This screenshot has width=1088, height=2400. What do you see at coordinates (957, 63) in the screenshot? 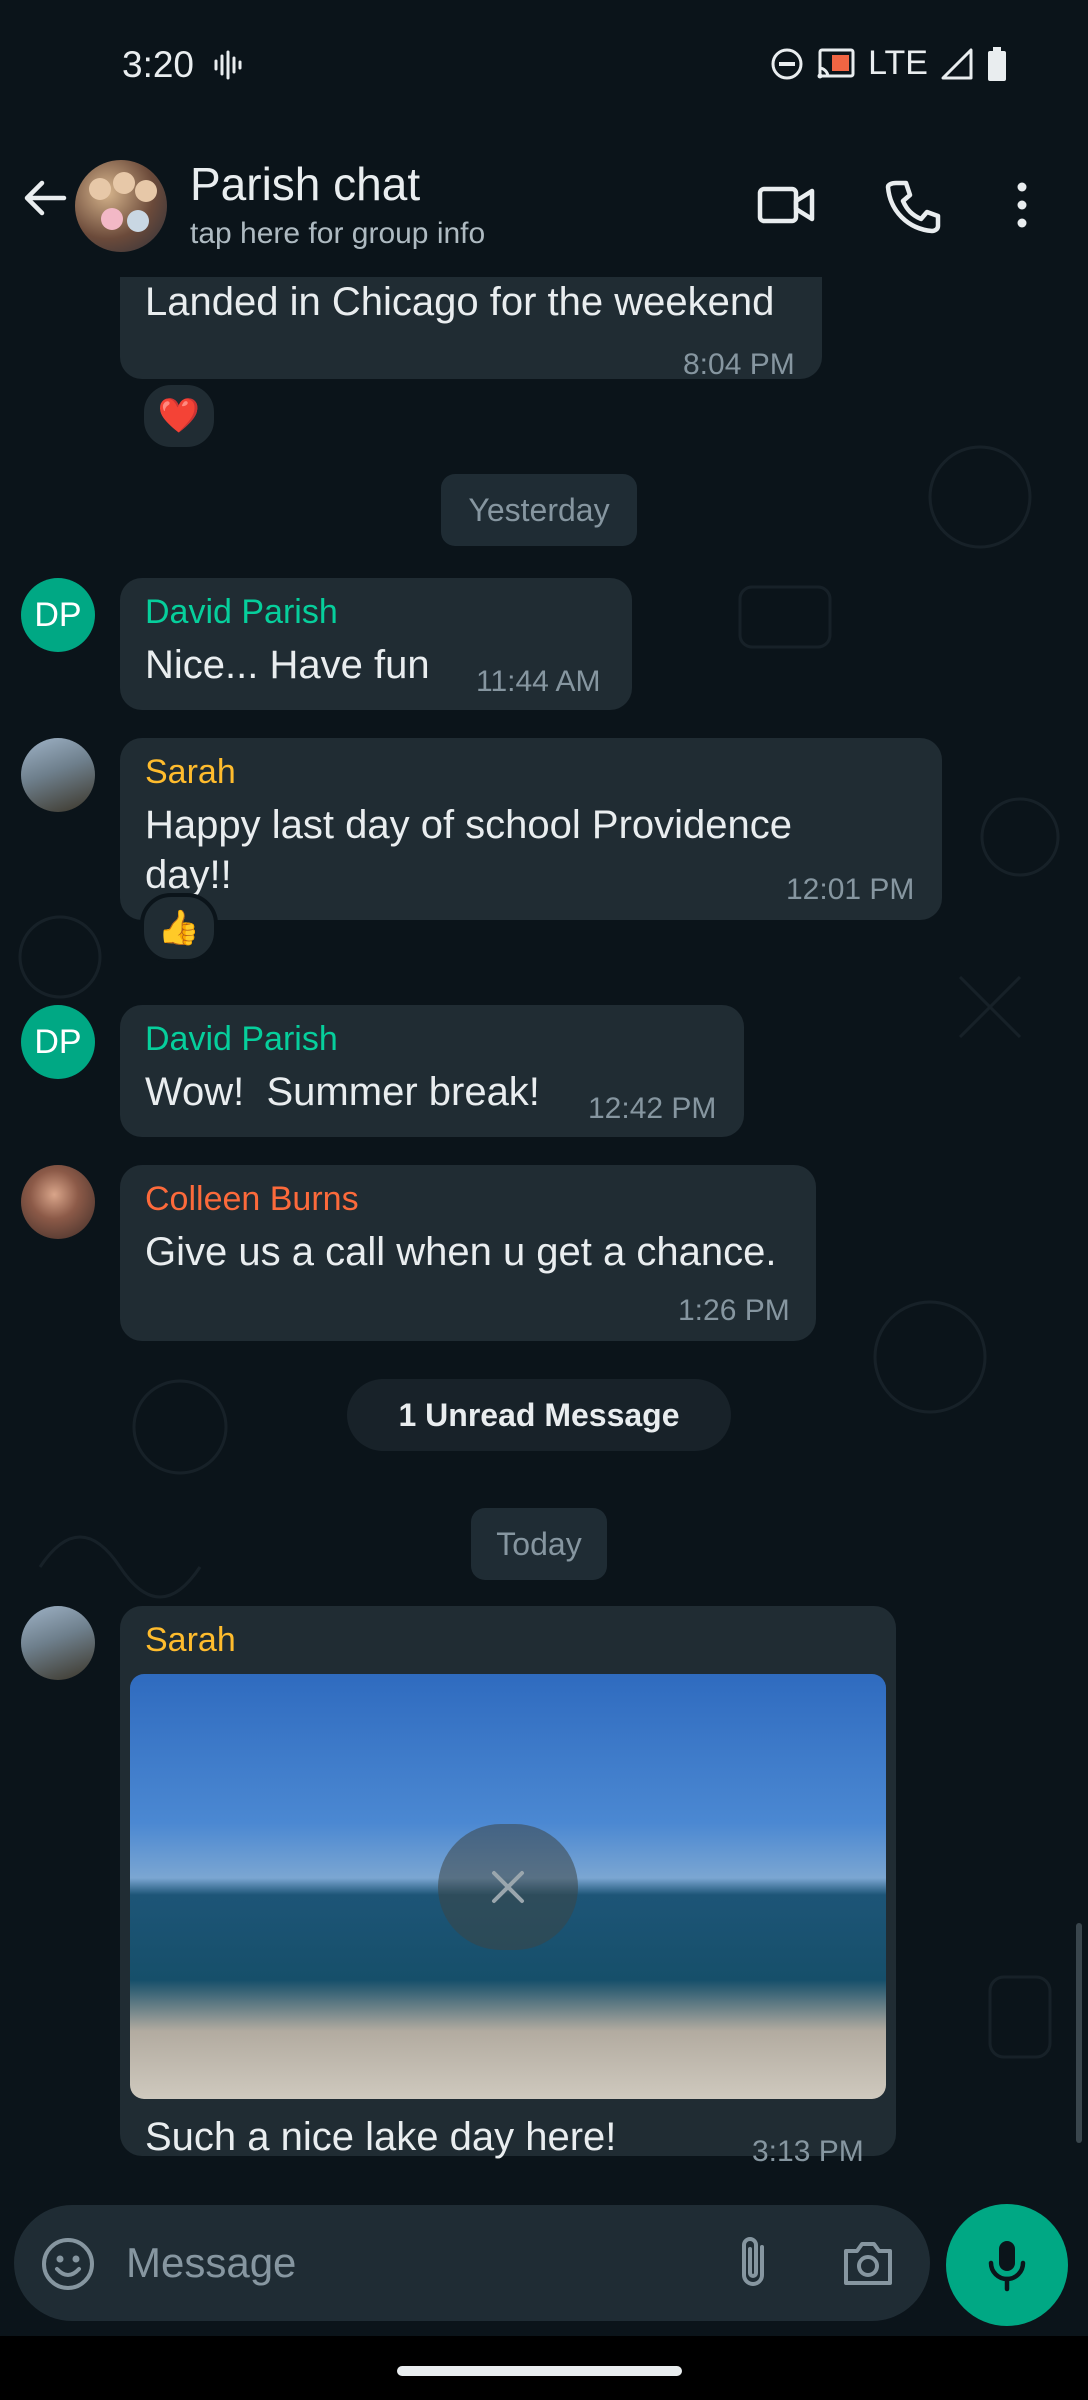
I see `signal-icon` at bounding box center [957, 63].